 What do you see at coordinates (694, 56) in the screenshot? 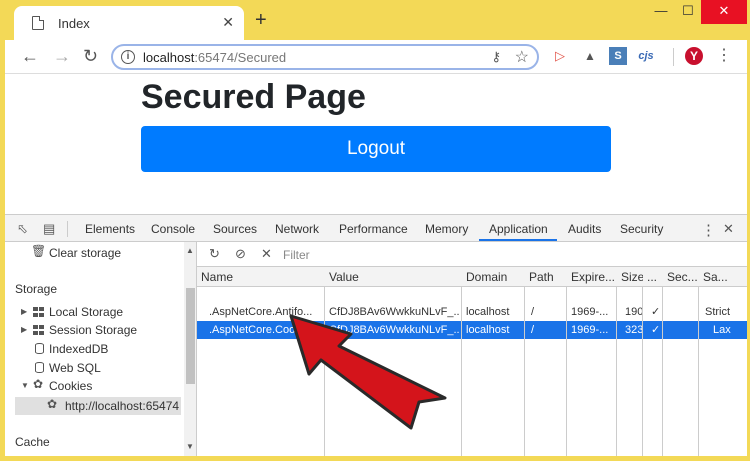
I see `profile-avatar: Y` at bounding box center [694, 56].